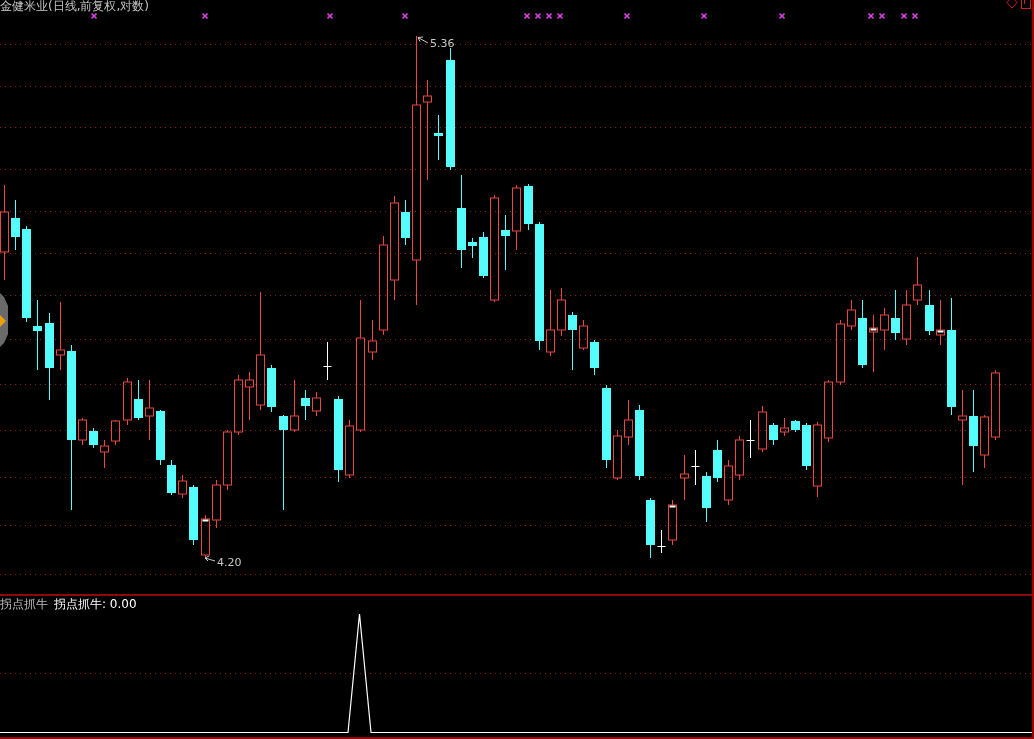 The width and height of the screenshot is (1034, 739). I want to click on indicator-reading: 拐点抓牛: 0.00, so click(95, 604).